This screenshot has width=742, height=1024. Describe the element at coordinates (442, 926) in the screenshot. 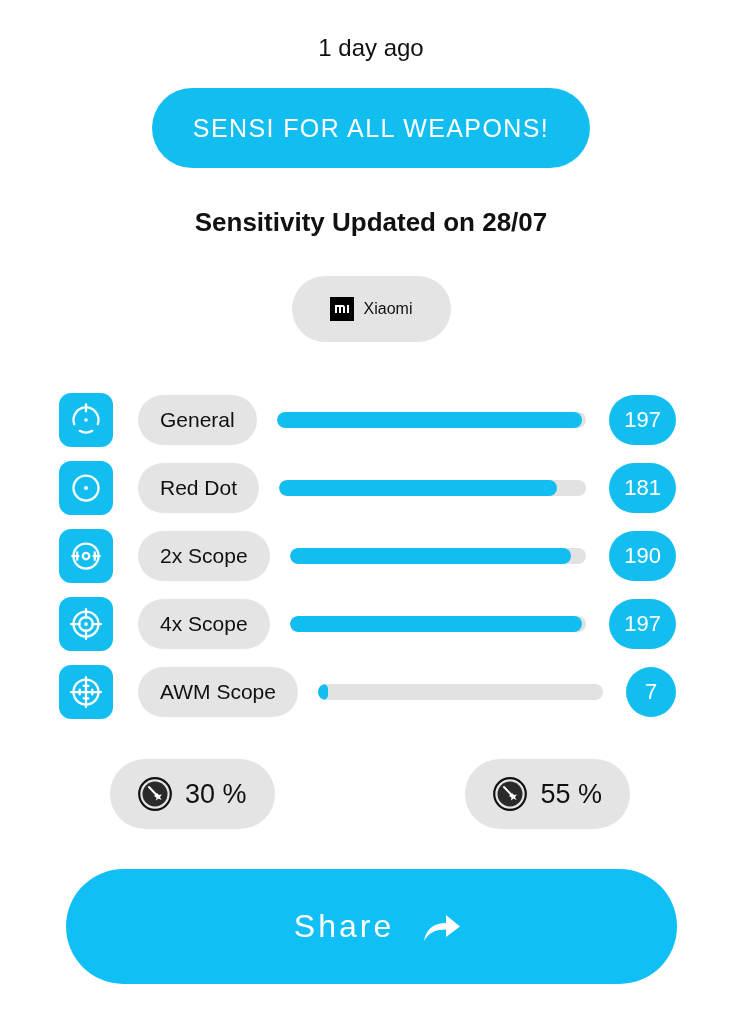

I see `share-arrow-icon` at that location.